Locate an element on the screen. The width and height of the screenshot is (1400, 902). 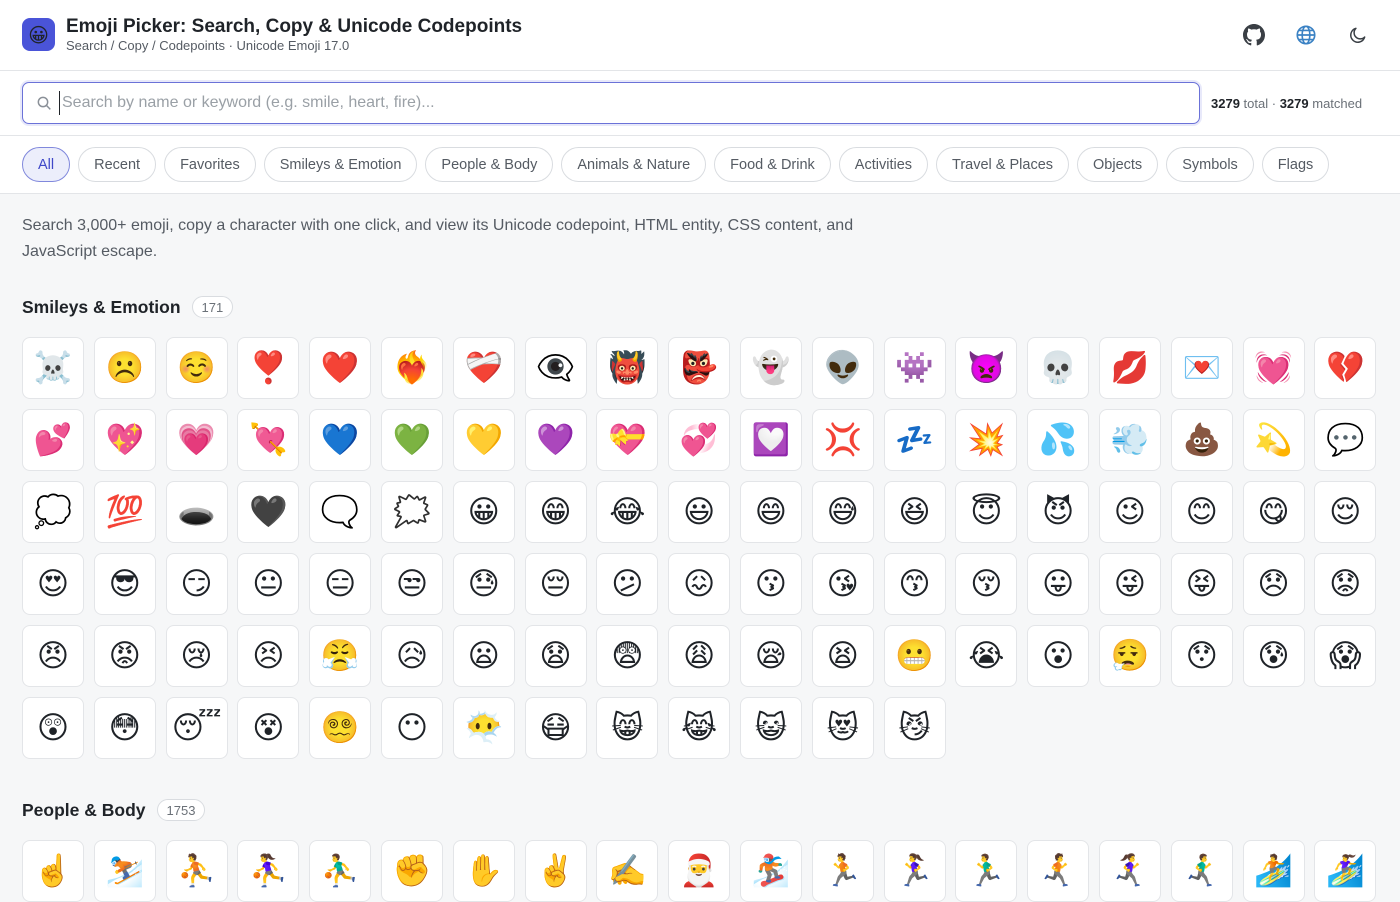
emoji-button: 😝 is located at coordinates (1201, 584).